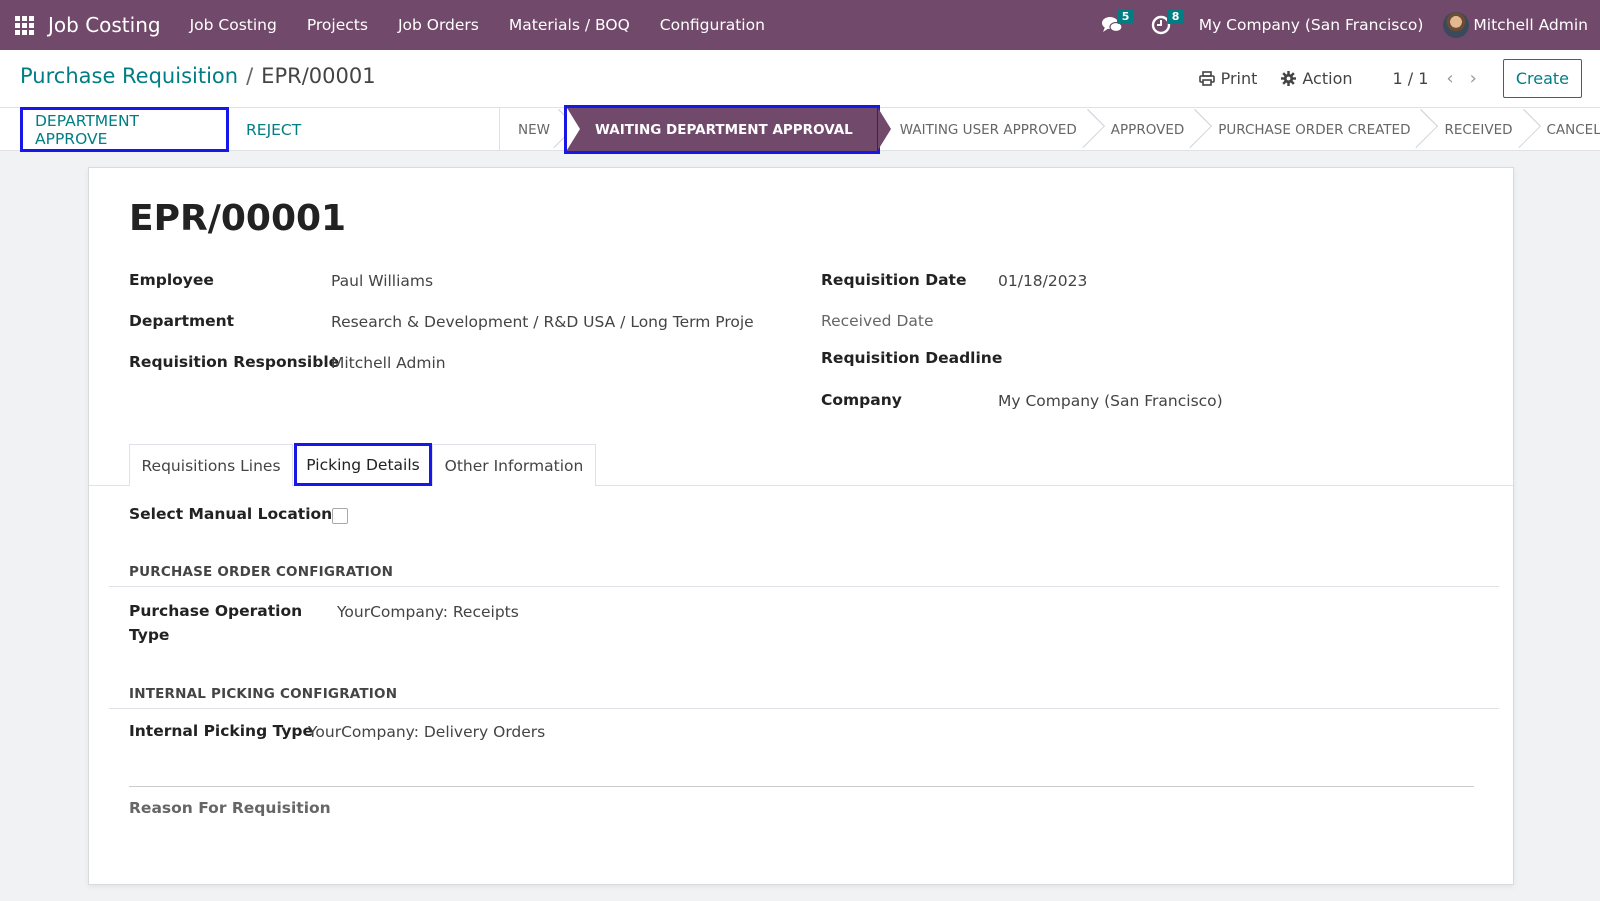 The height and width of the screenshot is (901, 1600). Describe the element at coordinates (804, 708) in the screenshot. I see `internal-section-divider` at that location.